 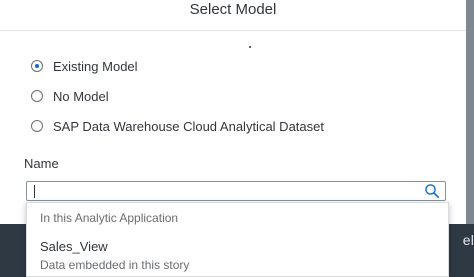 I want to click on radio-label: No Model, so click(x=81, y=96).